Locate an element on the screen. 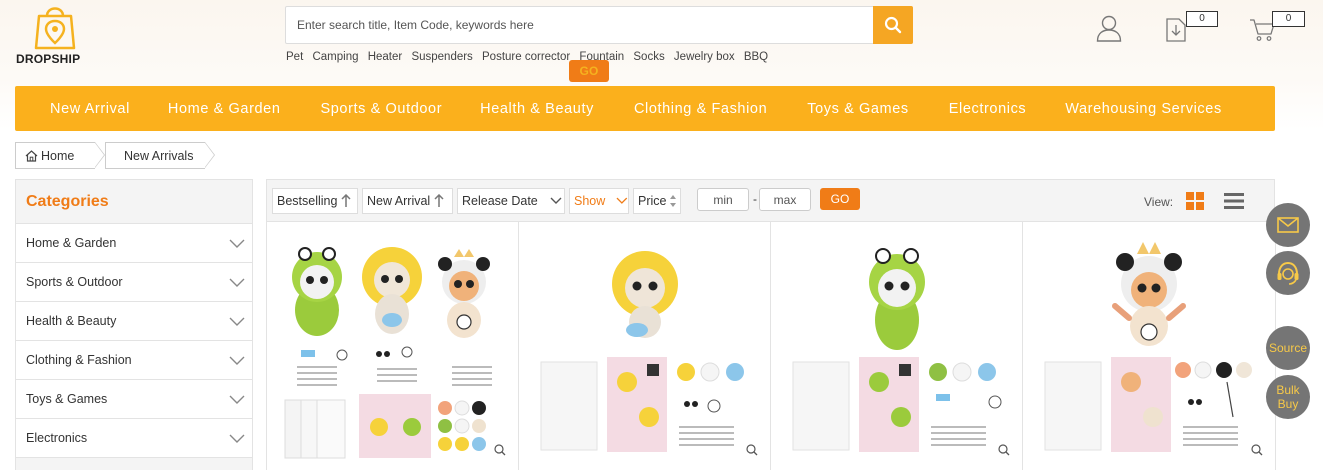 This screenshot has width=1323, height=470. sidebar-item-home-garden: Home & Garden is located at coordinates (134, 243).